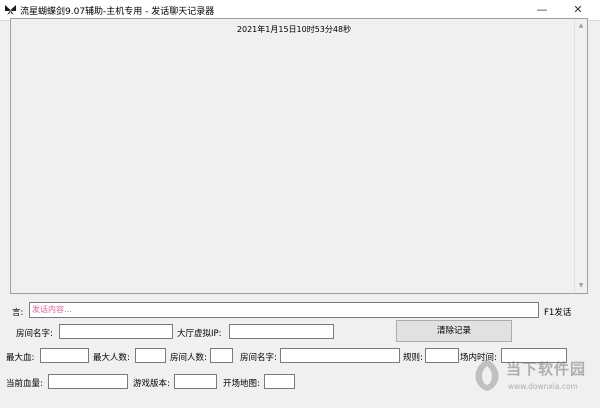 Image resolution: width=600 pixels, height=408 pixels. I want to click on current-hp-field, so click(88, 381).